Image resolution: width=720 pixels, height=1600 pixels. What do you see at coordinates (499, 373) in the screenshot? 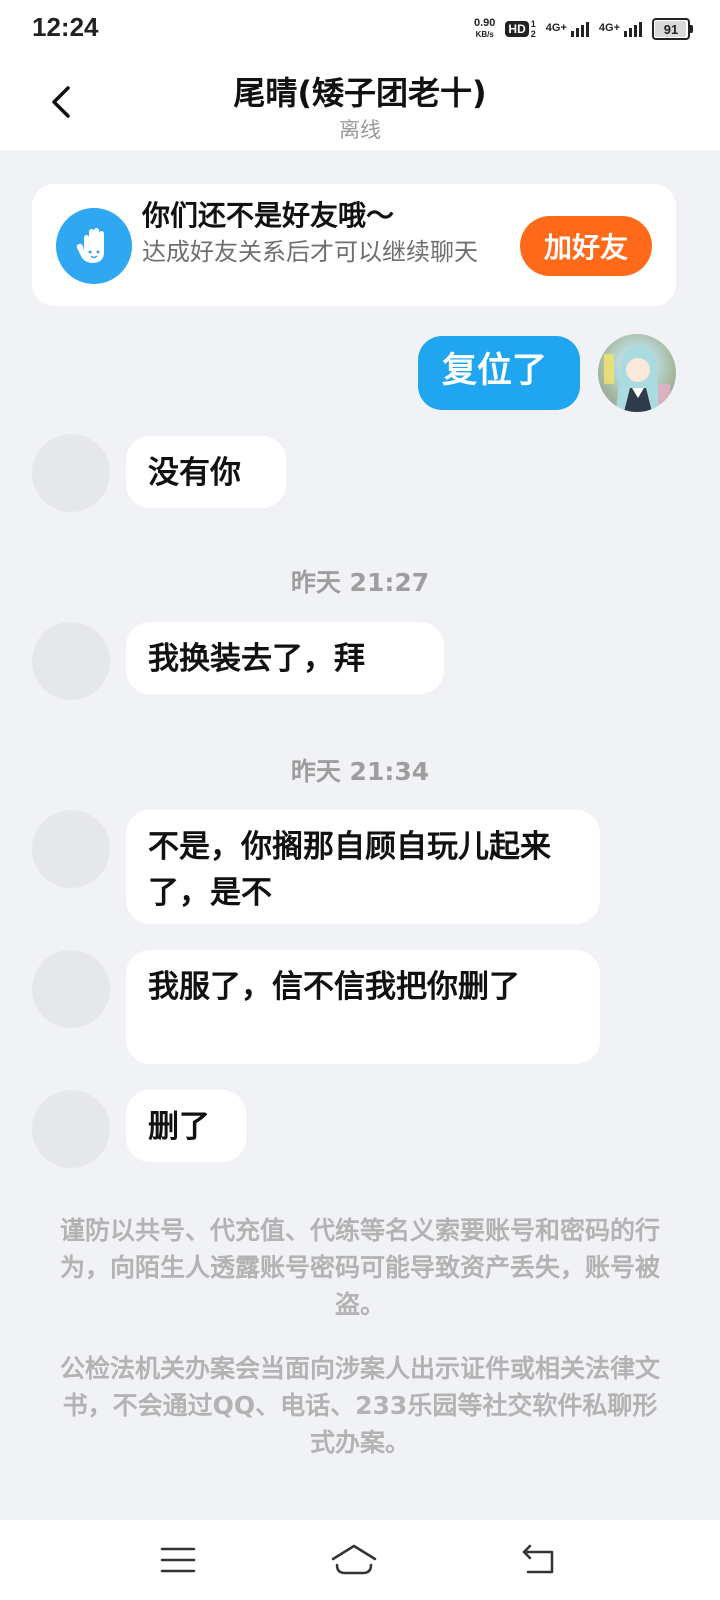
I see `message-bubble-mine: 复位了` at bounding box center [499, 373].